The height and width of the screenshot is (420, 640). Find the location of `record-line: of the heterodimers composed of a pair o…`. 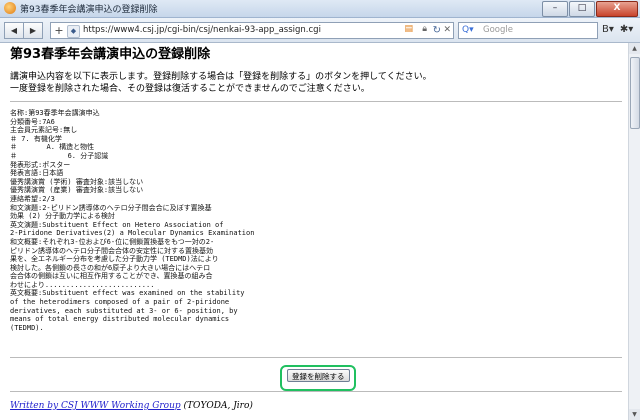

record-line: of the heterodimers composed of a pair o… is located at coordinates (120, 302).